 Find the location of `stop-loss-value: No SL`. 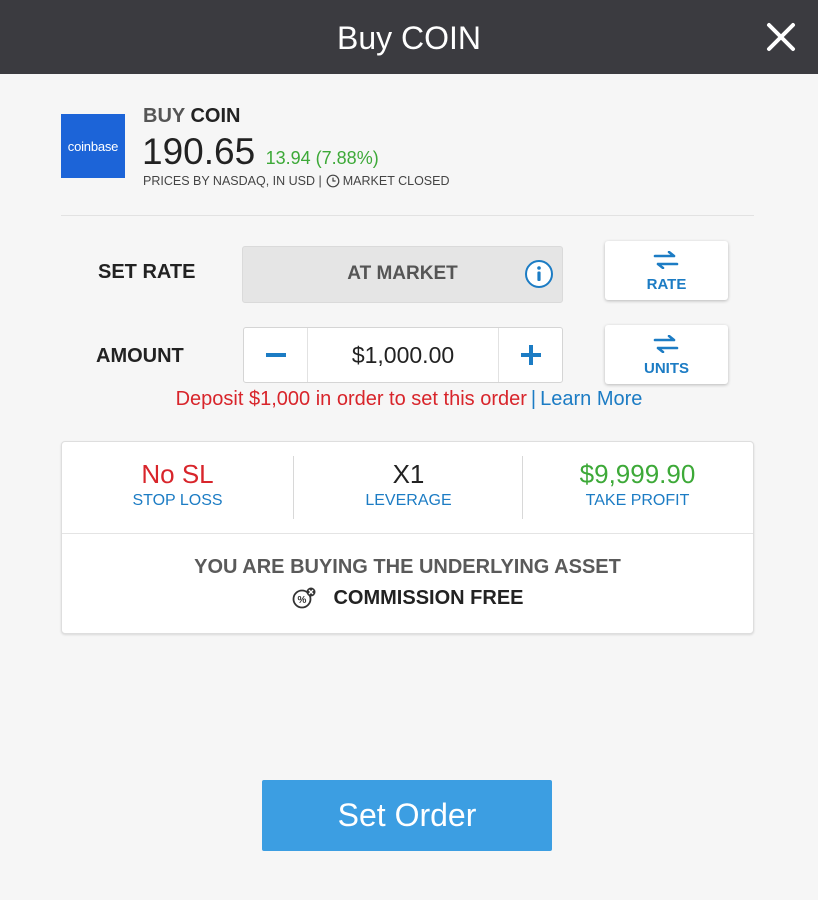

stop-loss-value: No SL is located at coordinates (177, 474).